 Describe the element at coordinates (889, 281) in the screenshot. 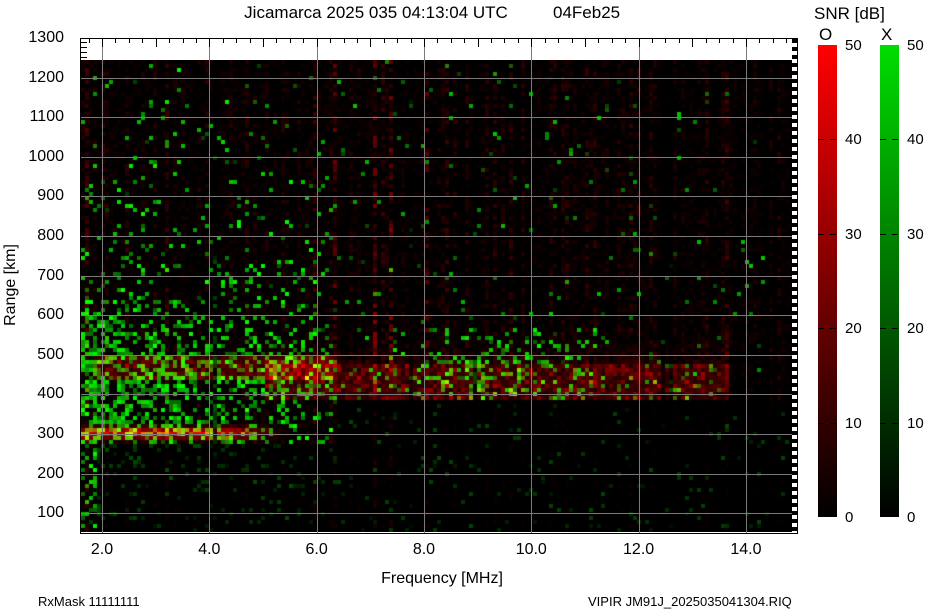

I see `colorbar-x-gradient` at that location.